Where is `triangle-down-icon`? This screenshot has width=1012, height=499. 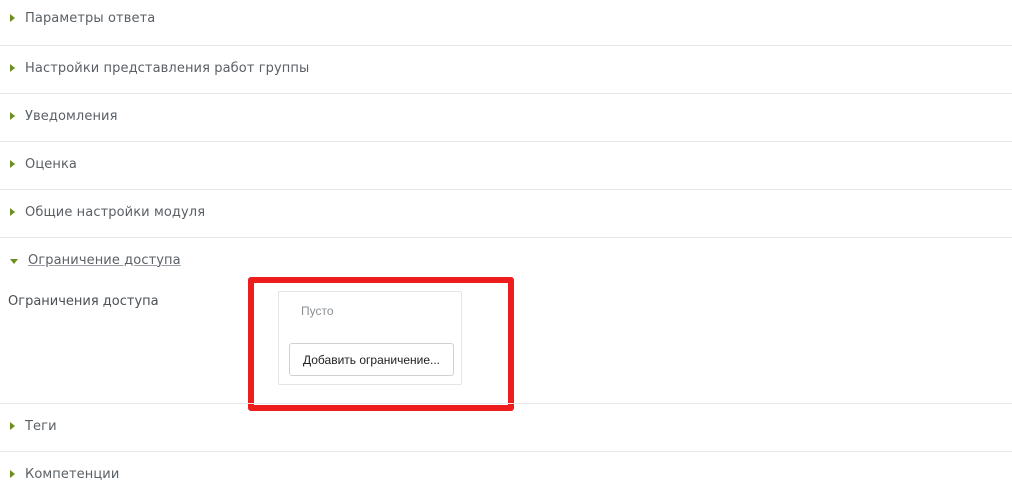
triangle-down-icon is located at coordinates (14, 261).